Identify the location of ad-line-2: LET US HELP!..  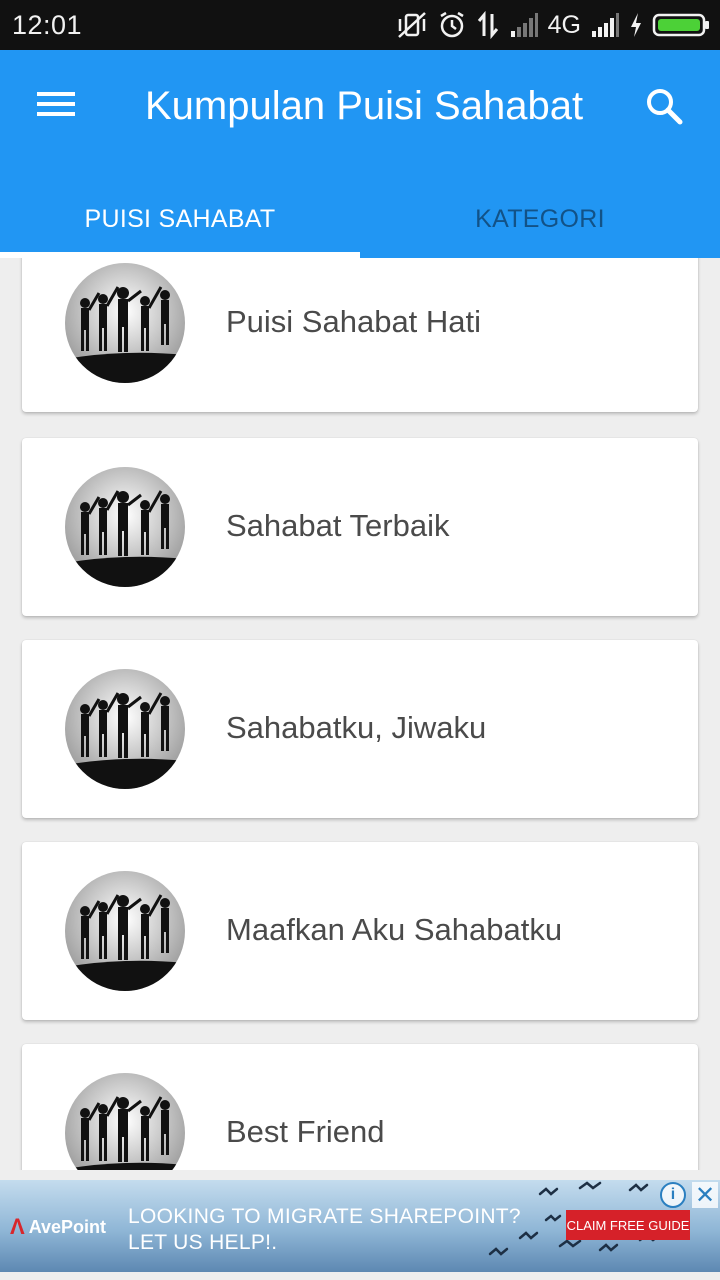
(203, 1242).